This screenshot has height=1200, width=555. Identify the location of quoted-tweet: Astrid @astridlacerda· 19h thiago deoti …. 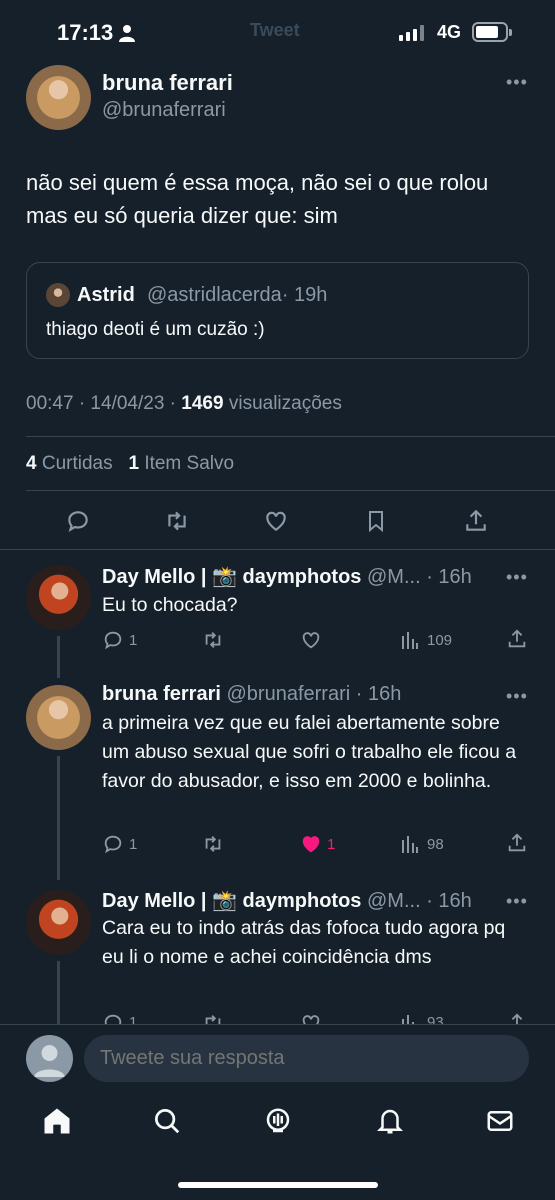
(277, 310).